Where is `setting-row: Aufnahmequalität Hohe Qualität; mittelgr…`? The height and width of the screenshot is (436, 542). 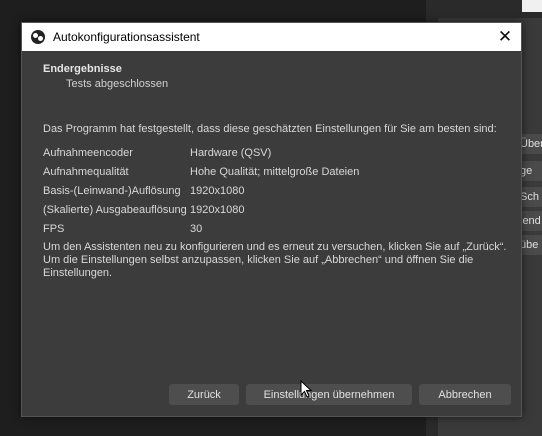 setting-row: Aufnahmequalität Hohe Qualität; mittelgr… is located at coordinates (282, 171).